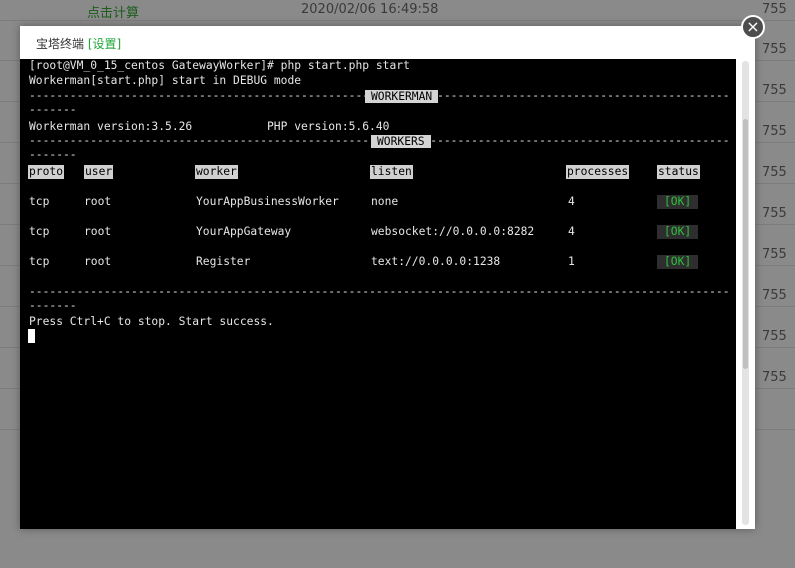 The image size is (795, 568). Describe the element at coordinates (387, 42) in the screenshot. I see `dialog-header: 宝塔终端 [设置]` at that location.